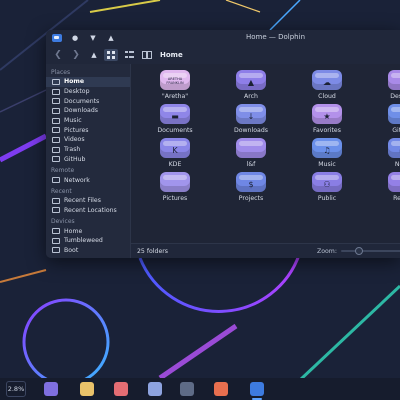 The height and width of the screenshot is (400, 400). What do you see at coordinates (75, 38) in the screenshot?
I see `pin-icon: ●` at bounding box center [75, 38].